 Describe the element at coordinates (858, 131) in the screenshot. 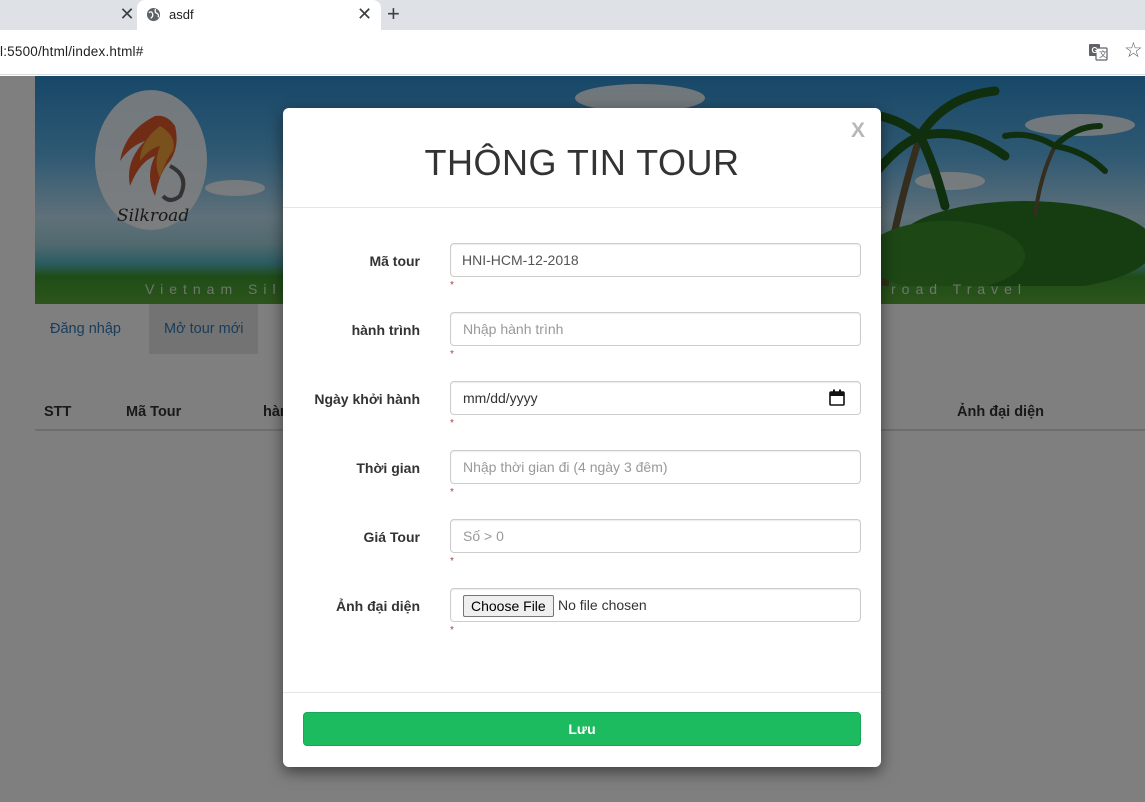

I see `close-button: X` at that location.